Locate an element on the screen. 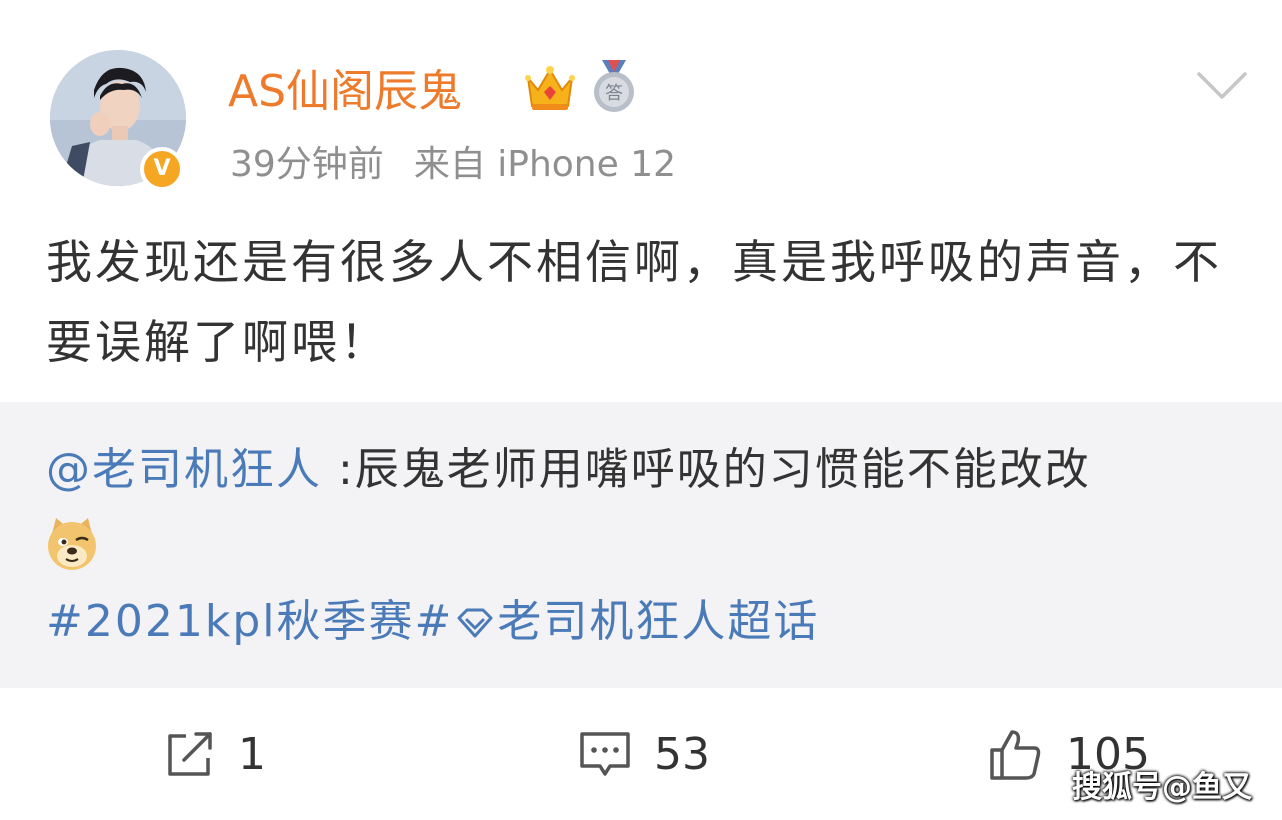  comment-count: 53 is located at coordinates (682, 754).